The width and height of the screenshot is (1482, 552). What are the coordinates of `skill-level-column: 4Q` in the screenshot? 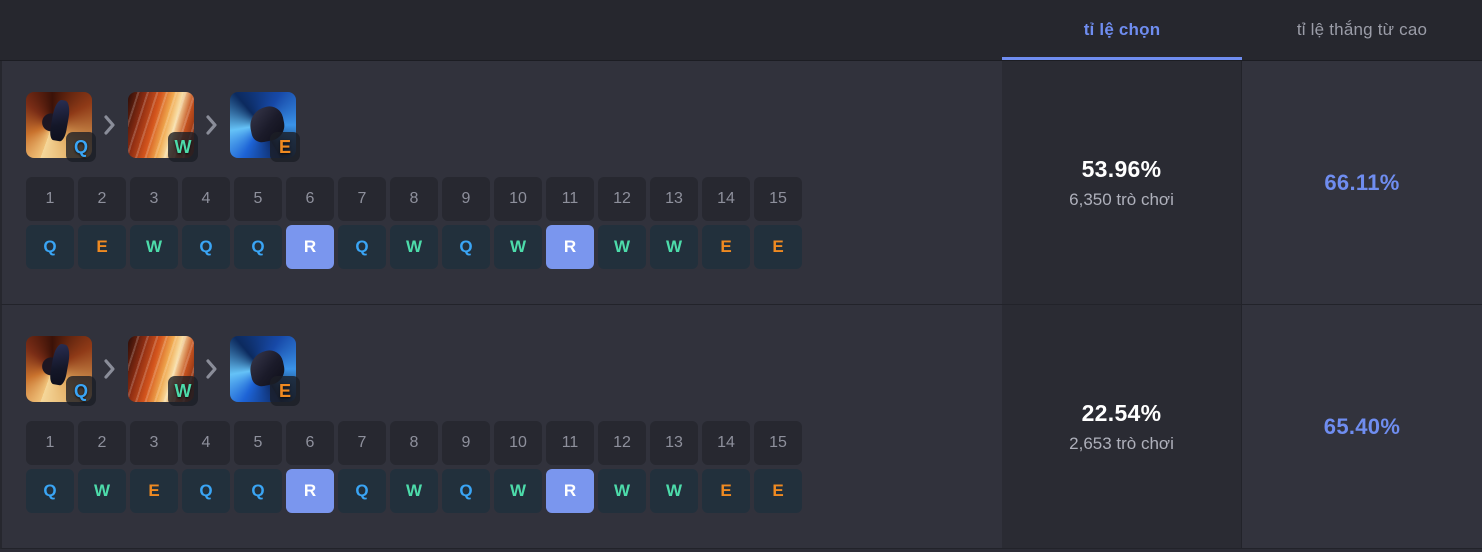 It's located at (206, 223).